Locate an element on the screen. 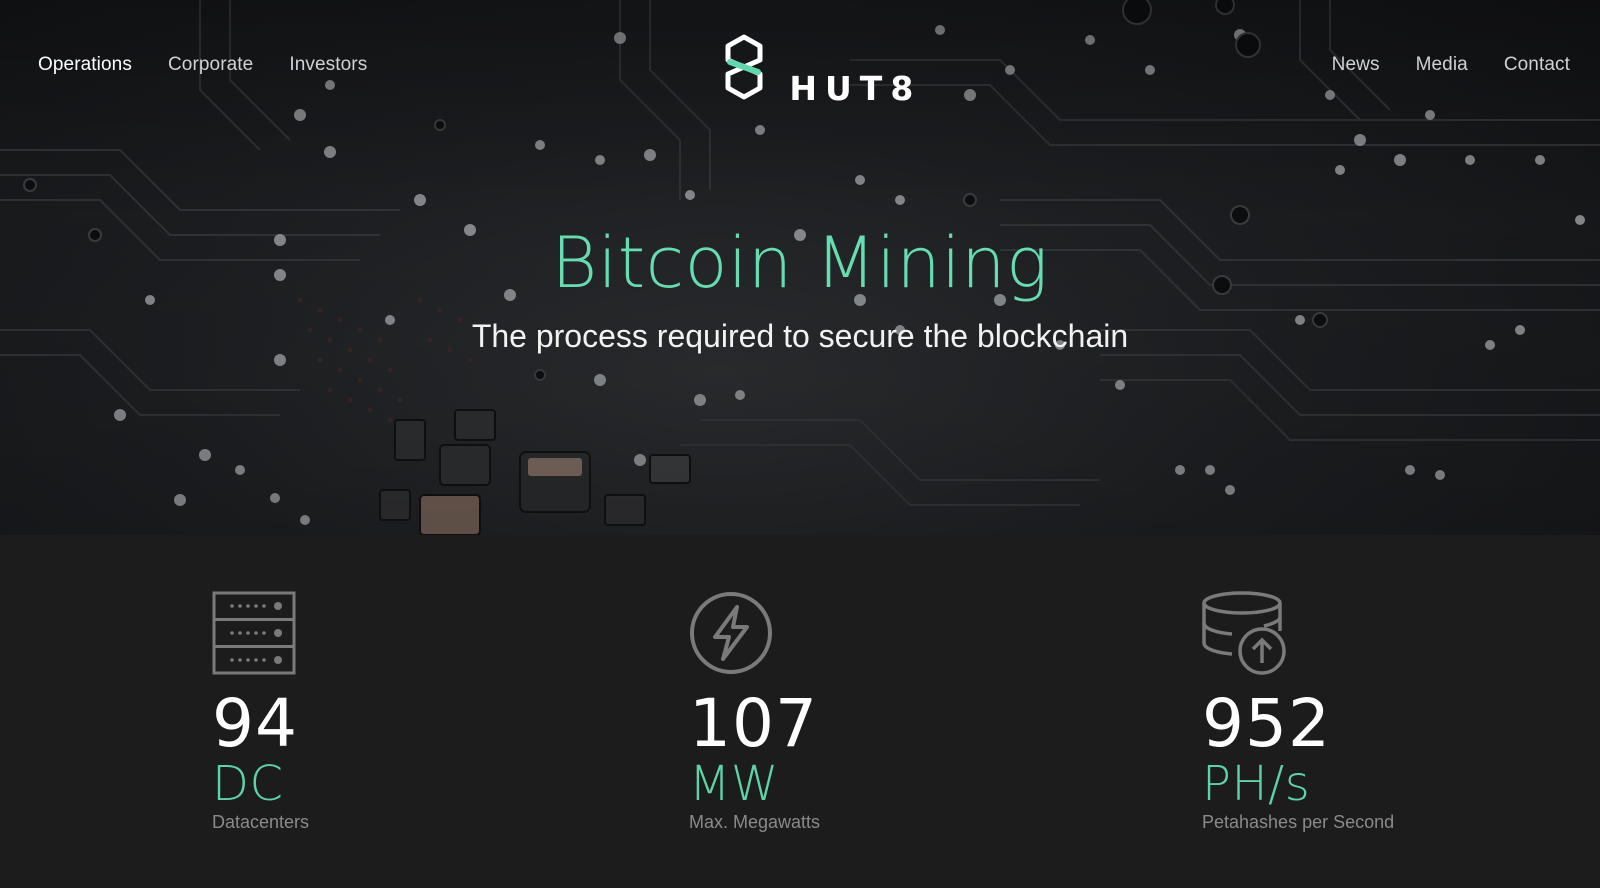 This screenshot has width=1600, height=888. nav-left-group: Operations Corporate Investors is located at coordinates (202, 65).